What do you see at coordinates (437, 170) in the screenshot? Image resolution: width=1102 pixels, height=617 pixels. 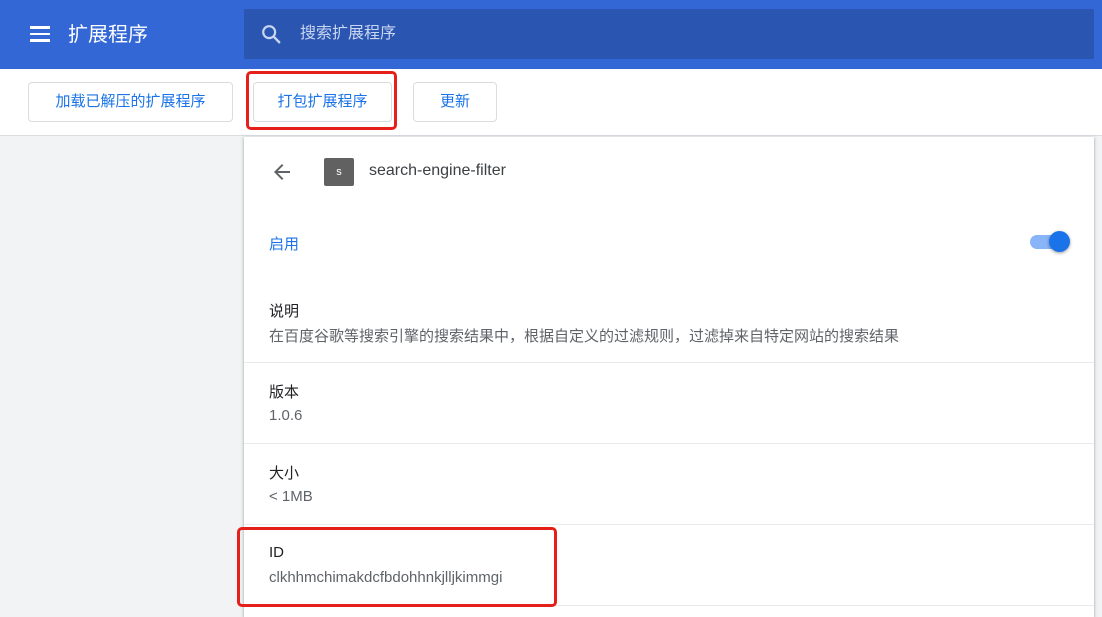 I see `extension-name: search-engine-filter` at bounding box center [437, 170].